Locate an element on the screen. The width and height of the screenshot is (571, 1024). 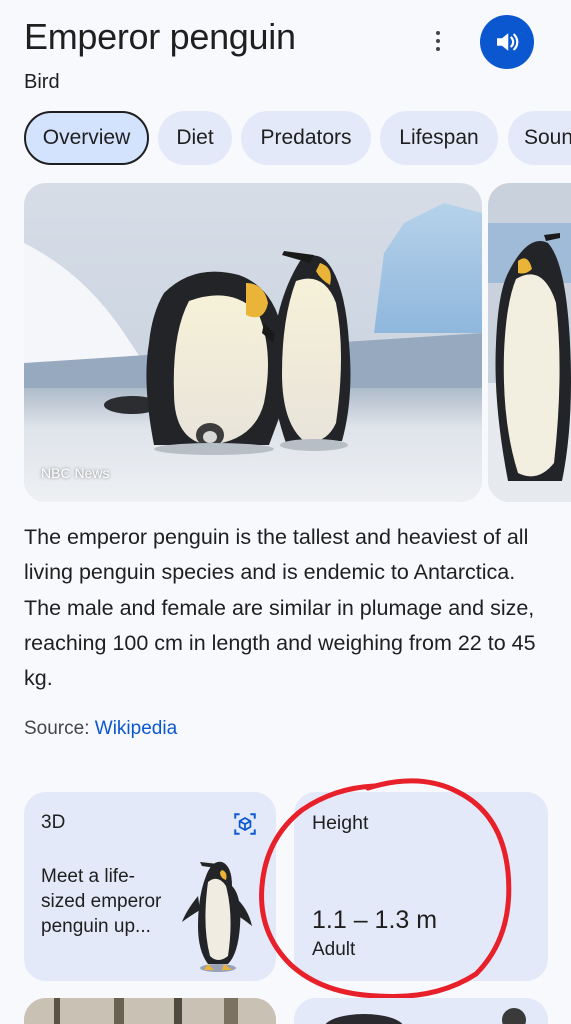
tab-bar: Overview Diet Predators Lifespan Soun is located at coordinates (297, 138).